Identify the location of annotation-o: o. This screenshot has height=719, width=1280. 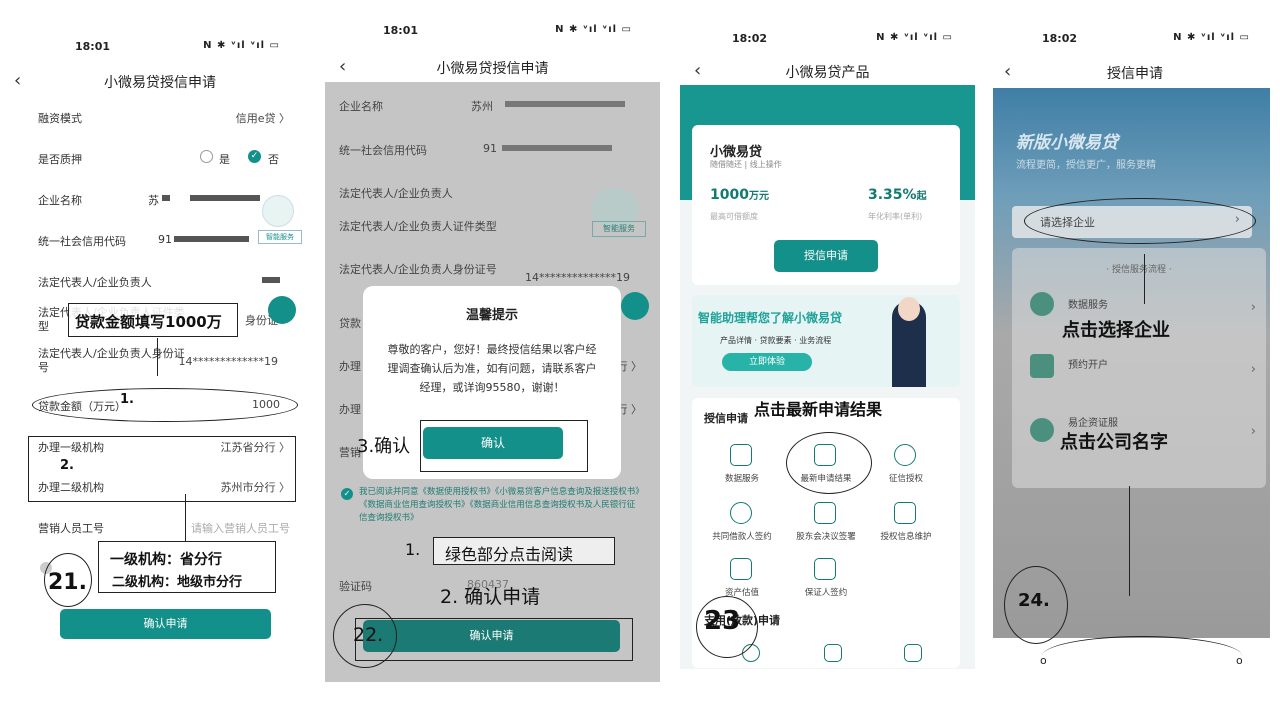
(1043, 660).